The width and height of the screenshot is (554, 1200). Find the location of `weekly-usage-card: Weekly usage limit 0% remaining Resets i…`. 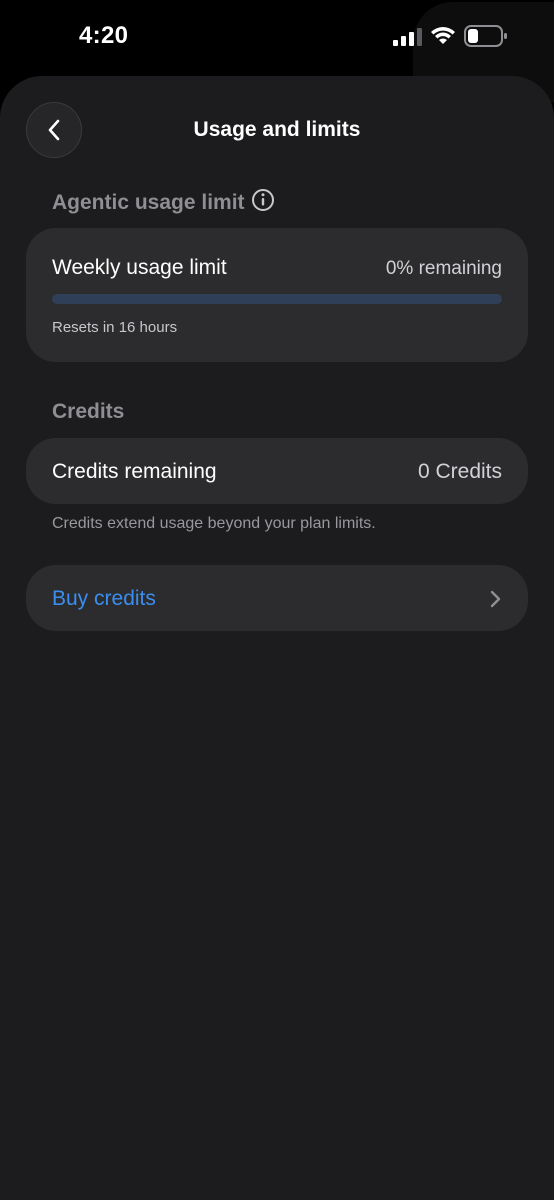

weekly-usage-card: Weekly usage limit 0% remaining Resets i… is located at coordinates (277, 295).